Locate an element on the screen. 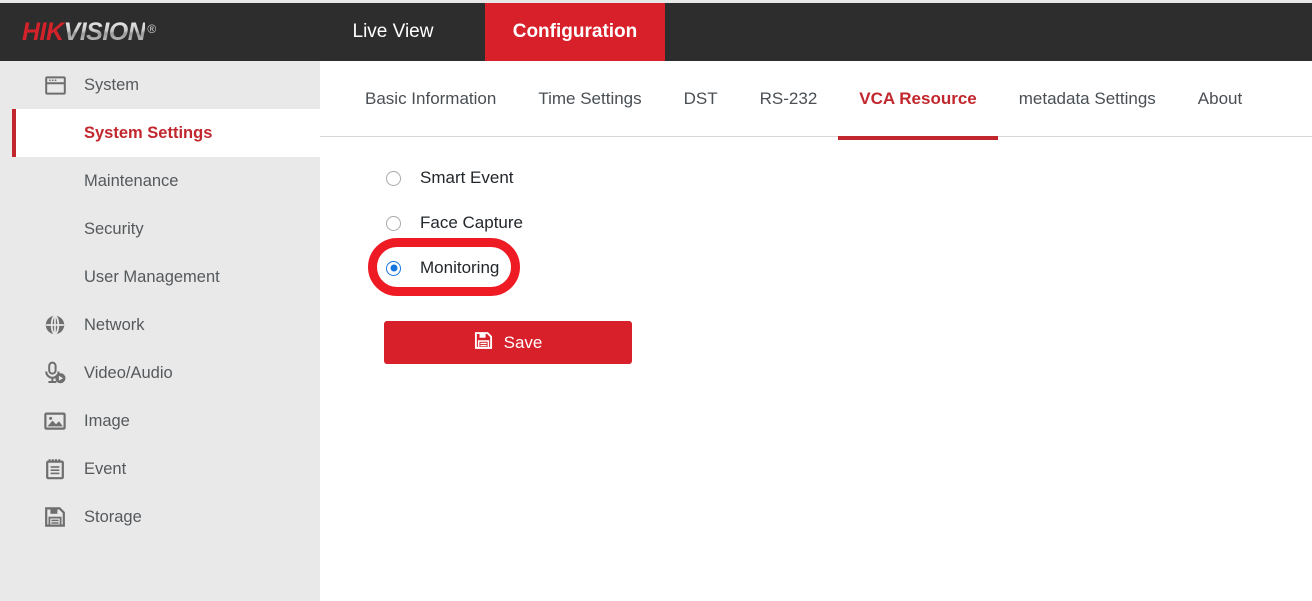 This screenshot has width=1312, height=601. radio-option-smart-event-label: Smart Event is located at coordinates (467, 177).